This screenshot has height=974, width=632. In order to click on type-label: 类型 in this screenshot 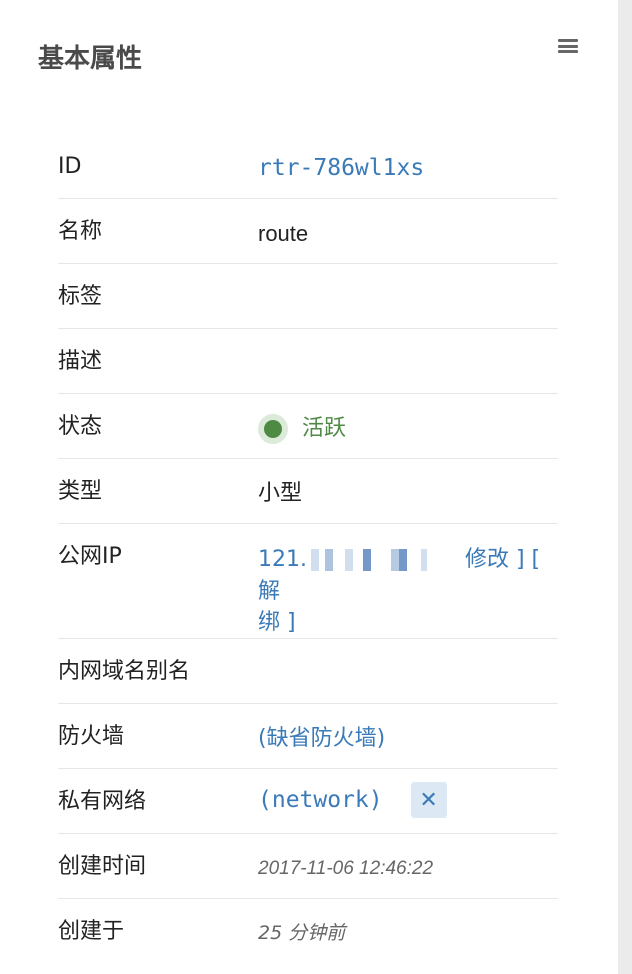, I will do `click(80, 491)`.